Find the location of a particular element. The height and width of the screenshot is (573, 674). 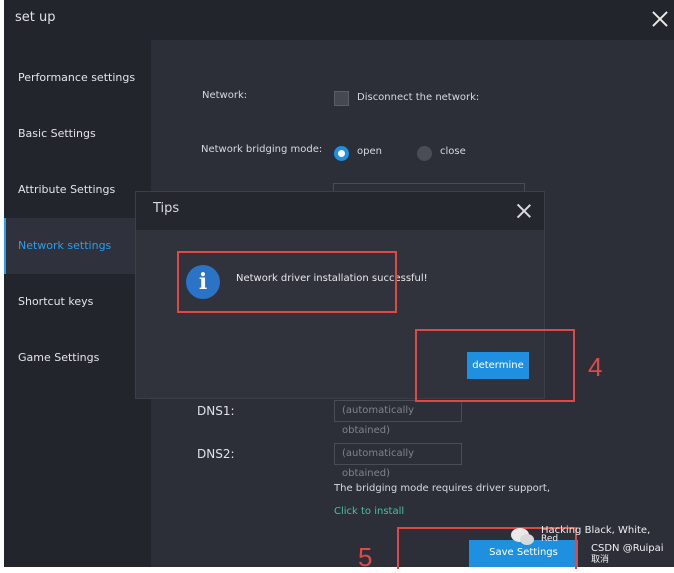

annotation-step-4: 4 is located at coordinates (595, 367).